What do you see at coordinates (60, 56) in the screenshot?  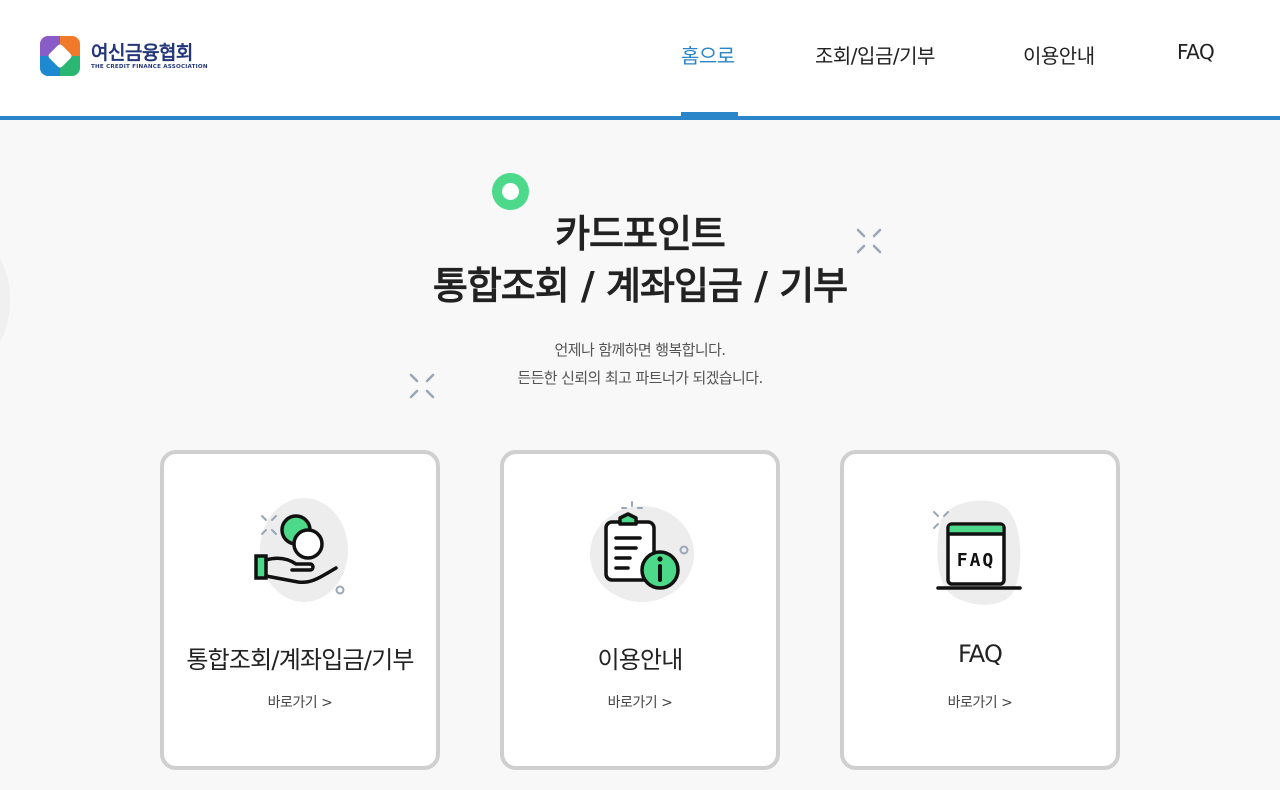 I see `logo-icon` at bounding box center [60, 56].